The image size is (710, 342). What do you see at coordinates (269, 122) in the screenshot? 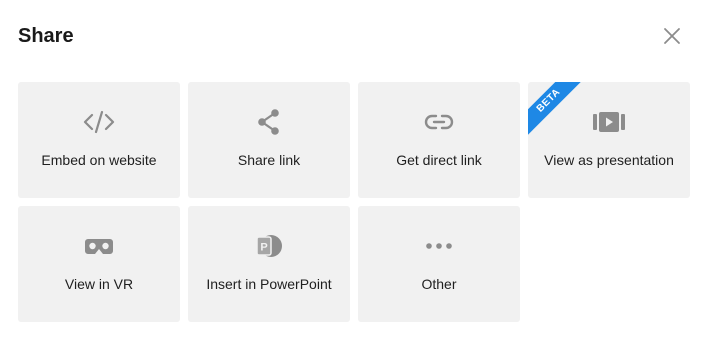
I see `share-icon` at bounding box center [269, 122].